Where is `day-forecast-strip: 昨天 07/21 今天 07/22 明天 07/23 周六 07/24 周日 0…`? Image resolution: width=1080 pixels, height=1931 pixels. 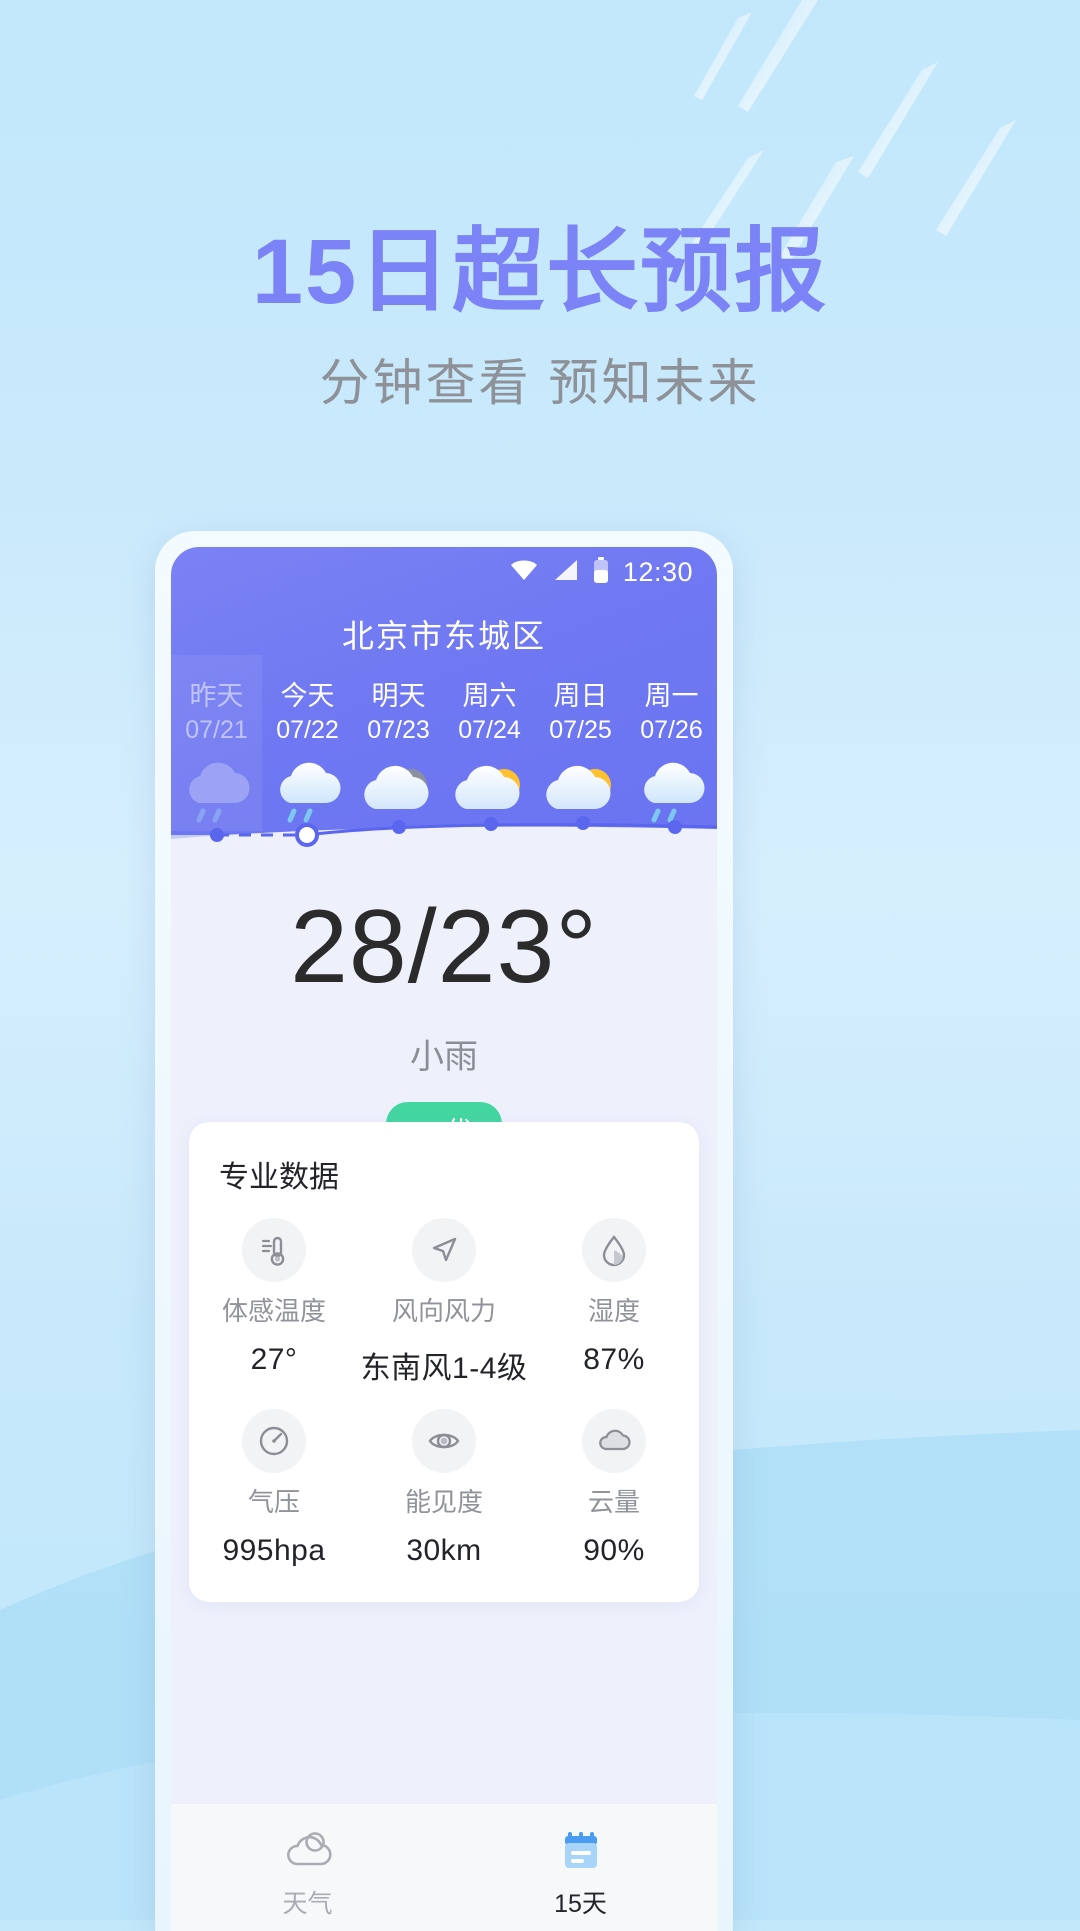 day-forecast-strip: 昨天 07/21 今天 07/22 明天 07/23 周六 07/24 周日 0… is located at coordinates (444, 744).